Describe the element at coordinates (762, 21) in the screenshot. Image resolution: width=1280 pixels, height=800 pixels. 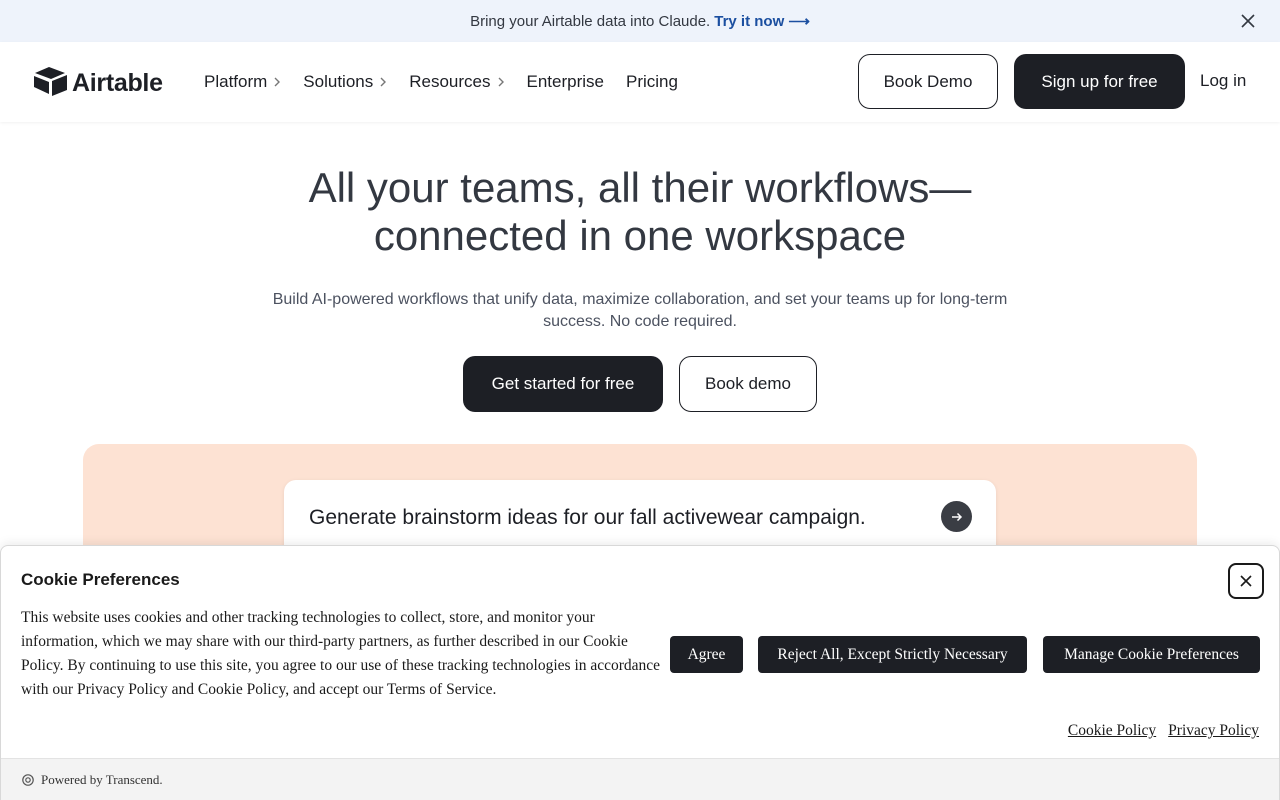
I see `announcement-link: Try it now ⟶` at that location.